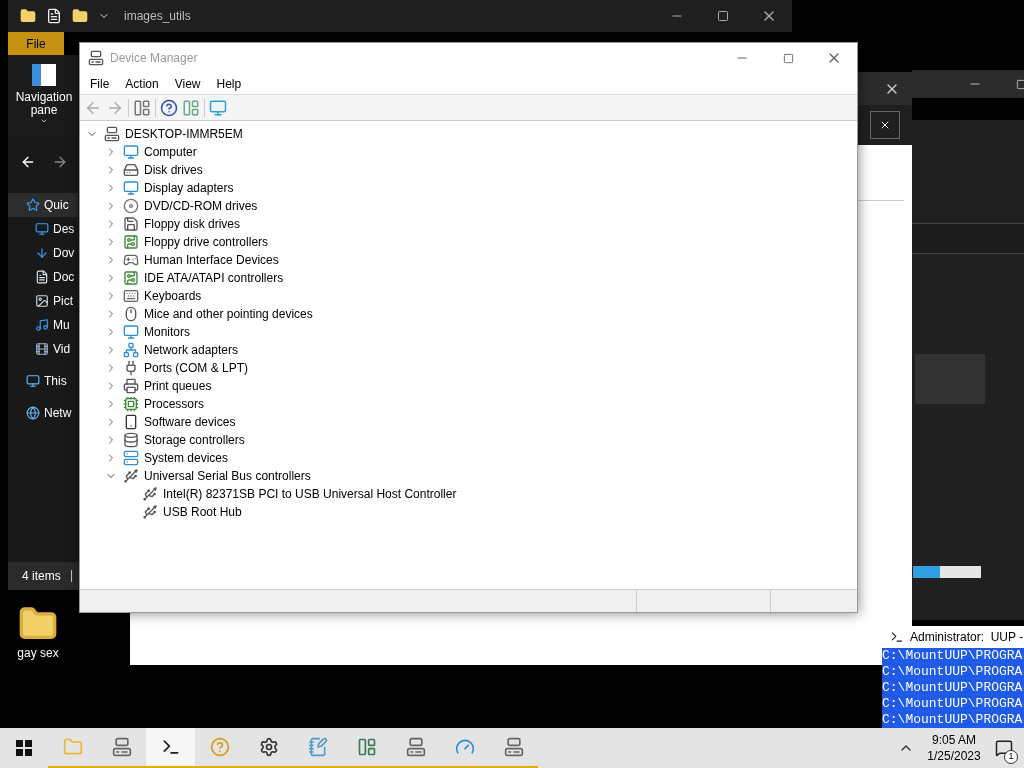  I want to click on tree-item: Processors, so click(174, 404).